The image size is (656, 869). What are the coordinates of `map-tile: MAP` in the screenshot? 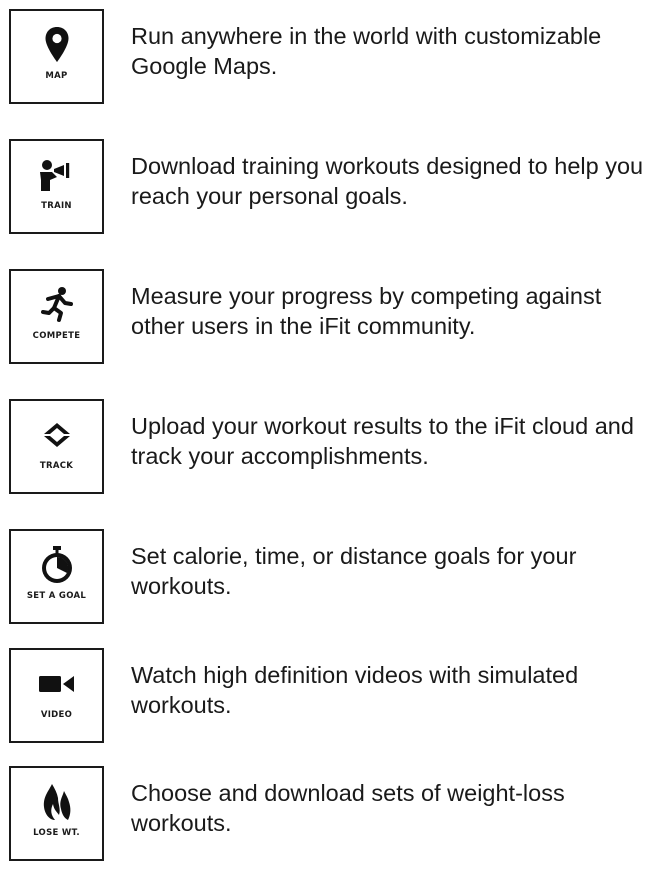 It's located at (56, 56).